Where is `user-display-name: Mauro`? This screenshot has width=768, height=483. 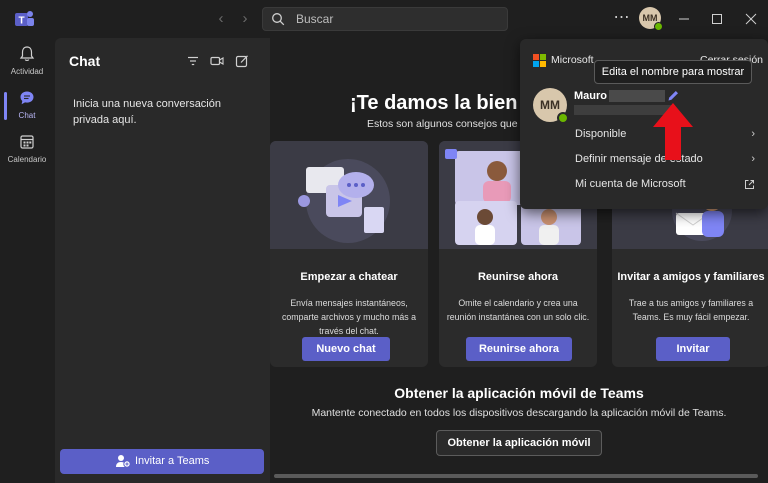
user-display-name: Mauro is located at coordinates (590, 96).